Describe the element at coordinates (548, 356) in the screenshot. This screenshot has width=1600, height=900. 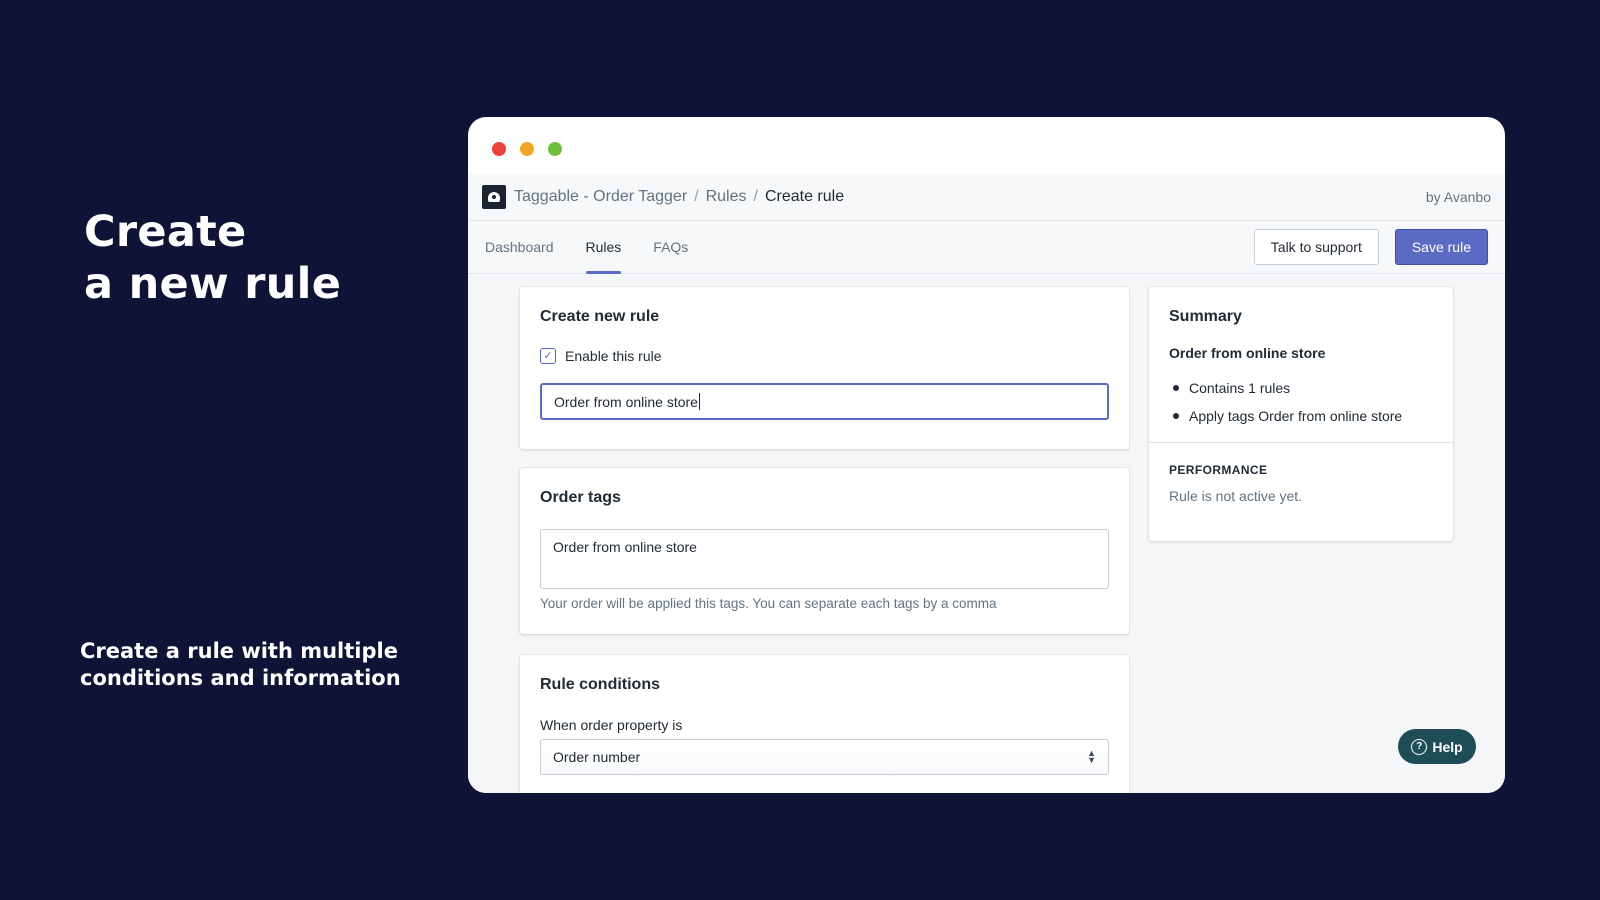
I see `enable-rule-checkbox: ✓` at that location.